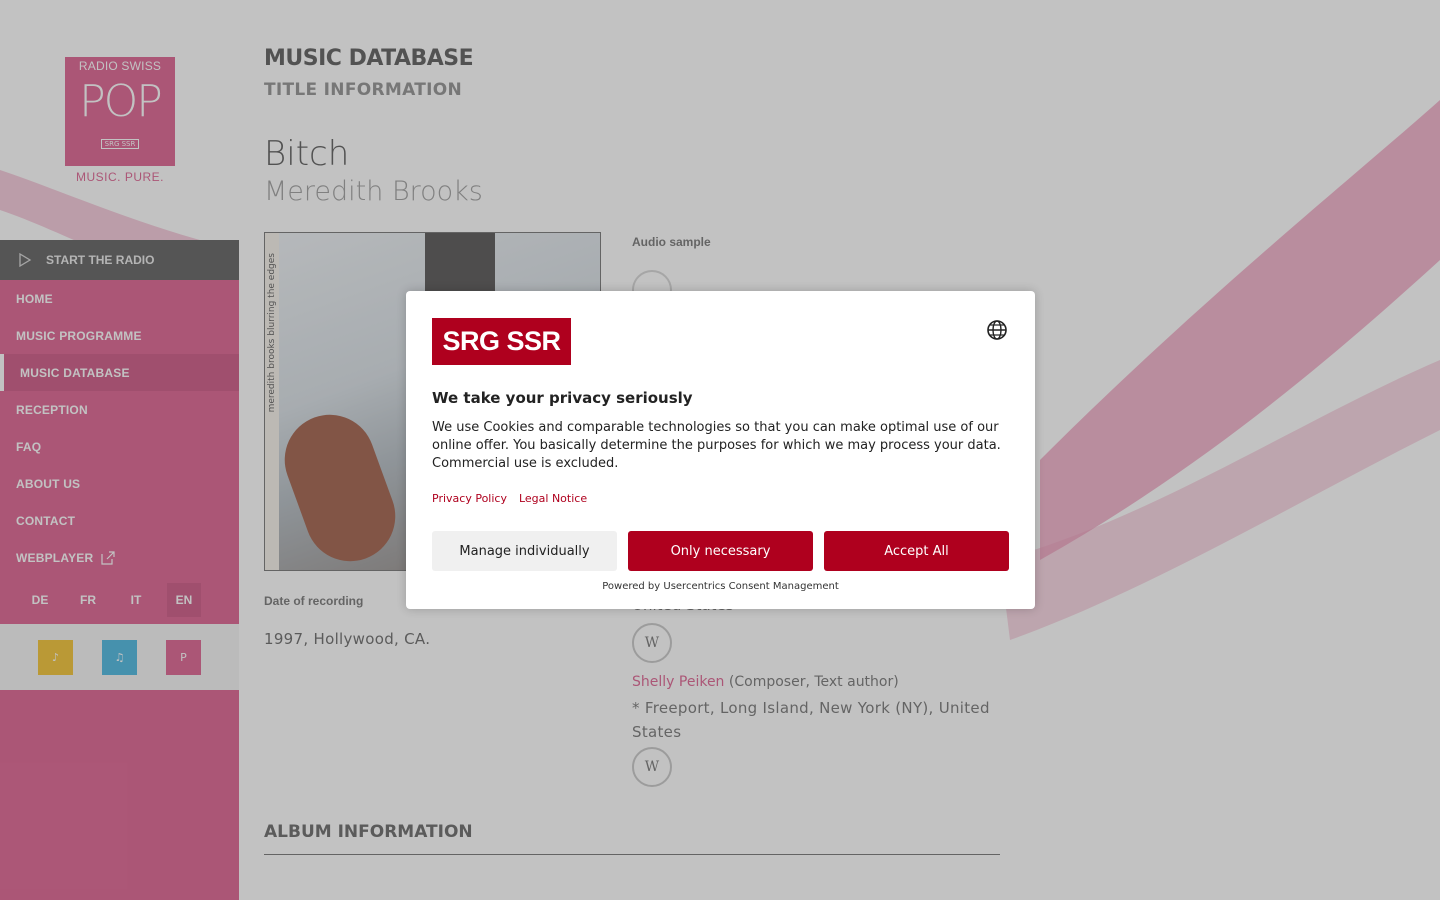 The height and width of the screenshot is (900, 1440). What do you see at coordinates (720, 551) in the screenshot?
I see `only-necessary-button: Only necessary` at bounding box center [720, 551].